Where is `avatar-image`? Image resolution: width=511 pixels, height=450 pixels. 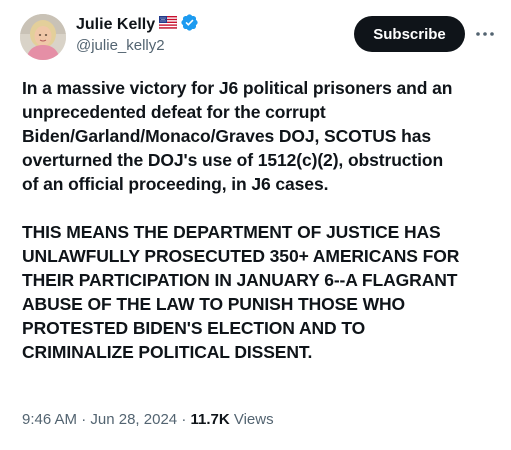
avatar-image is located at coordinates (43, 37).